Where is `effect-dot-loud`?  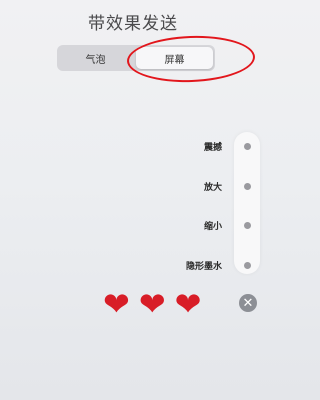 effect-dot-loud is located at coordinates (247, 186).